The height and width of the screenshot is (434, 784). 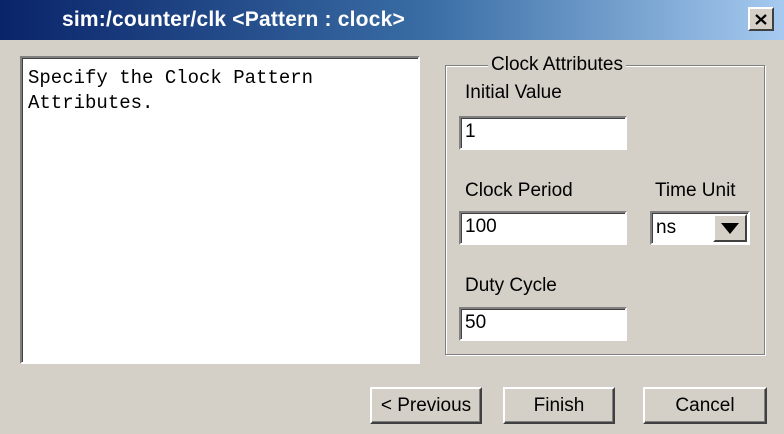 What do you see at coordinates (233, 19) in the screenshot?
I see `window-title: sim:/counter/clk <Pattern : clock>` at bounding box center [233, 19].